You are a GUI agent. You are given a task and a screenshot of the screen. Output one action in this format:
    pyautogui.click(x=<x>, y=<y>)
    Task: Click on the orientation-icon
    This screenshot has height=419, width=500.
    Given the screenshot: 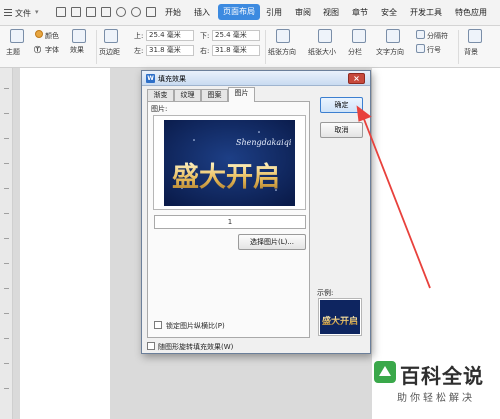 What is the action you would take?
    pyautogui.click(x=283, y=36)
    